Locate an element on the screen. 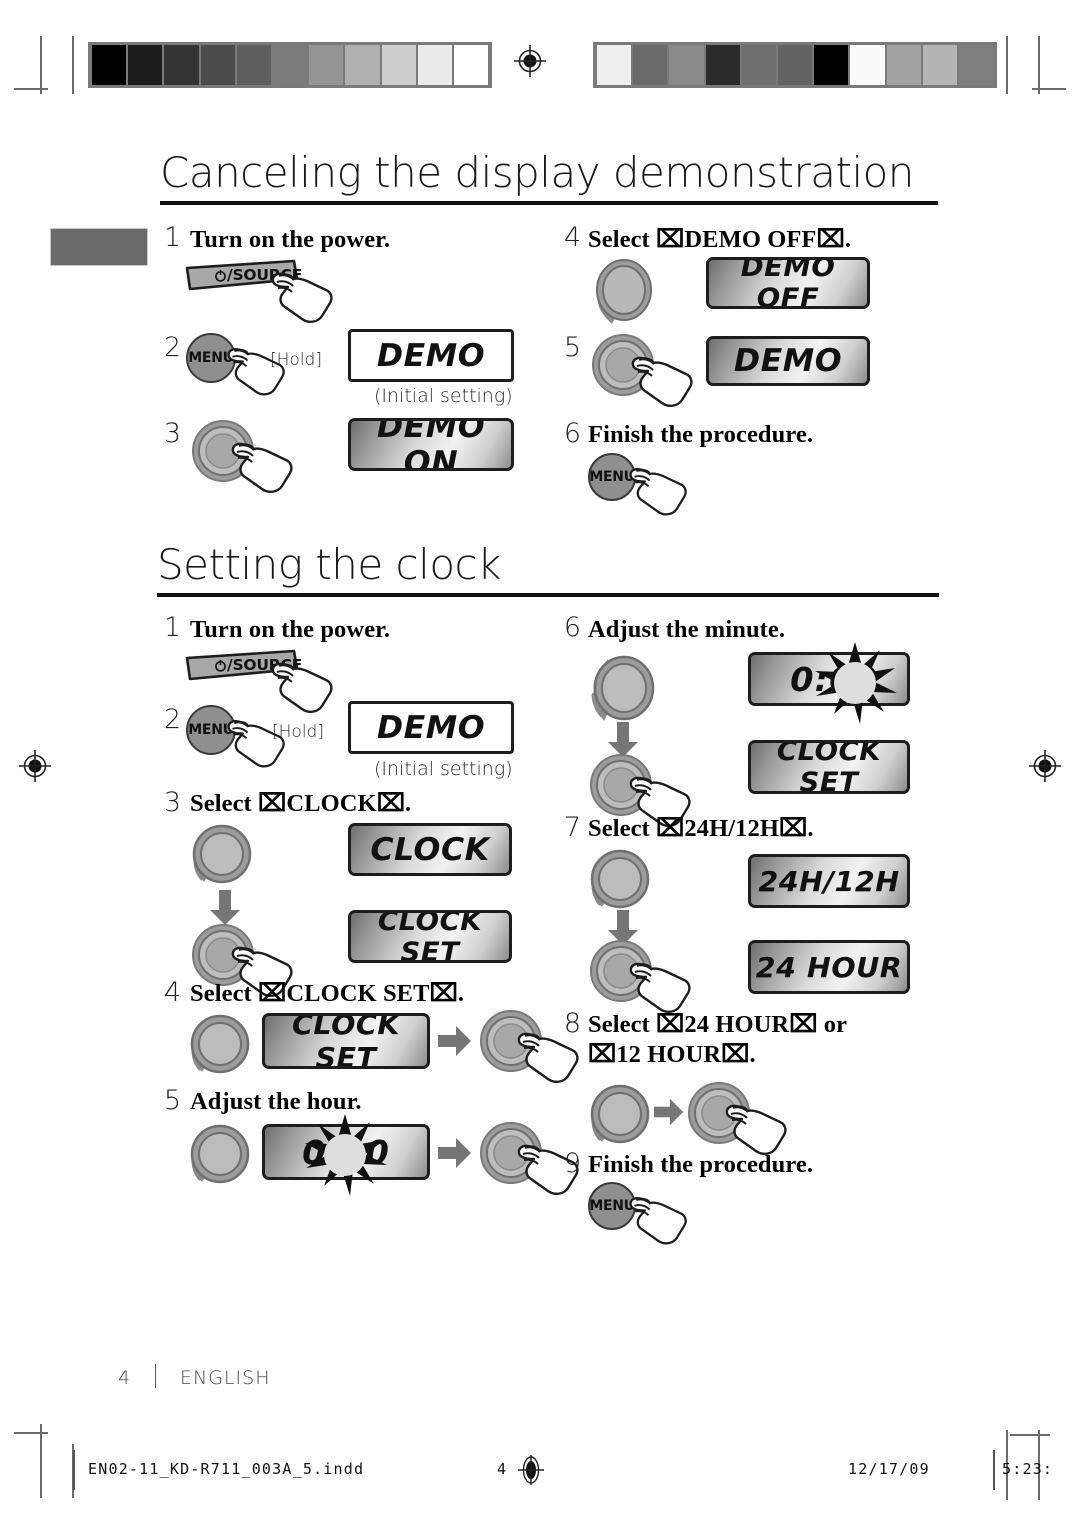  section-setting-clock: Setting the clock is located at coordinates (548, 568).